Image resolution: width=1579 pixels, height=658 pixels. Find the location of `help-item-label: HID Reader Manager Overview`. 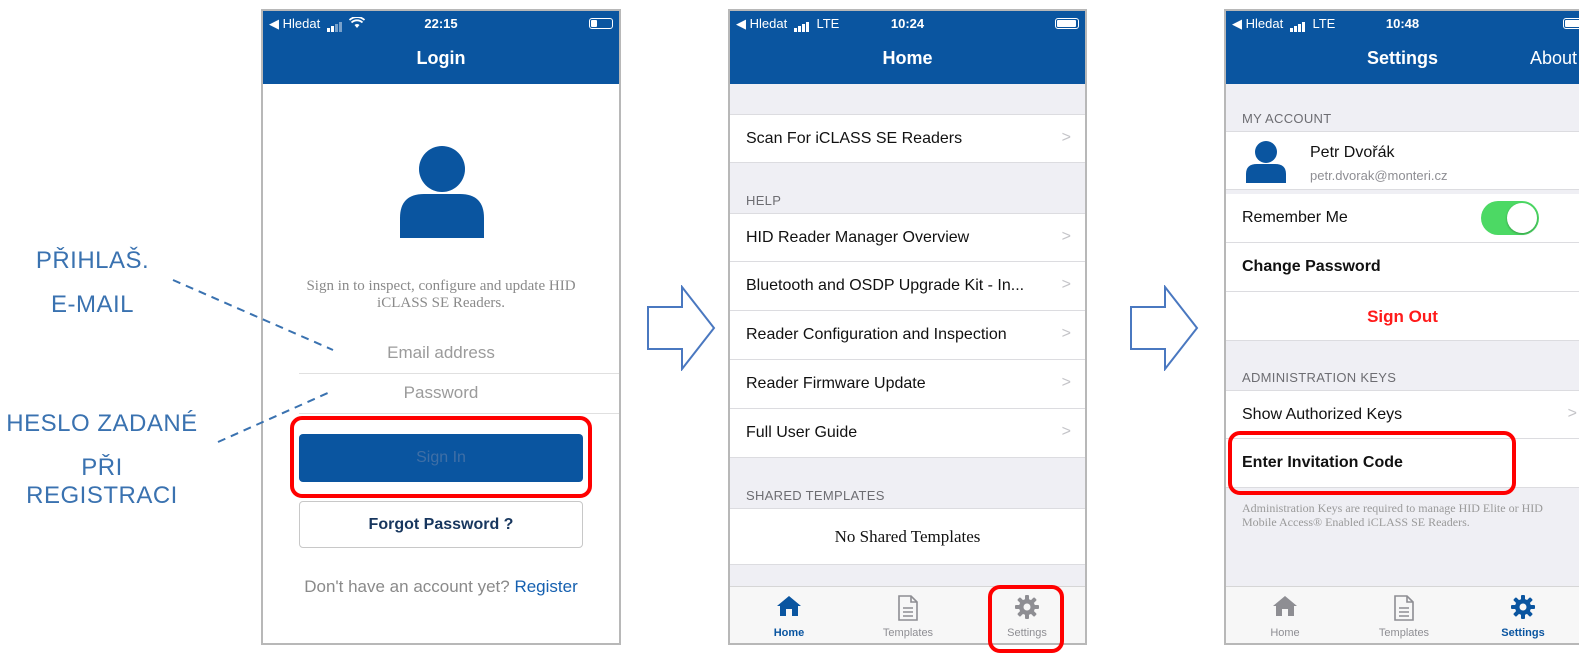

help-item-label: HID Reader Manager Overview is located at coordinates (858, 237).